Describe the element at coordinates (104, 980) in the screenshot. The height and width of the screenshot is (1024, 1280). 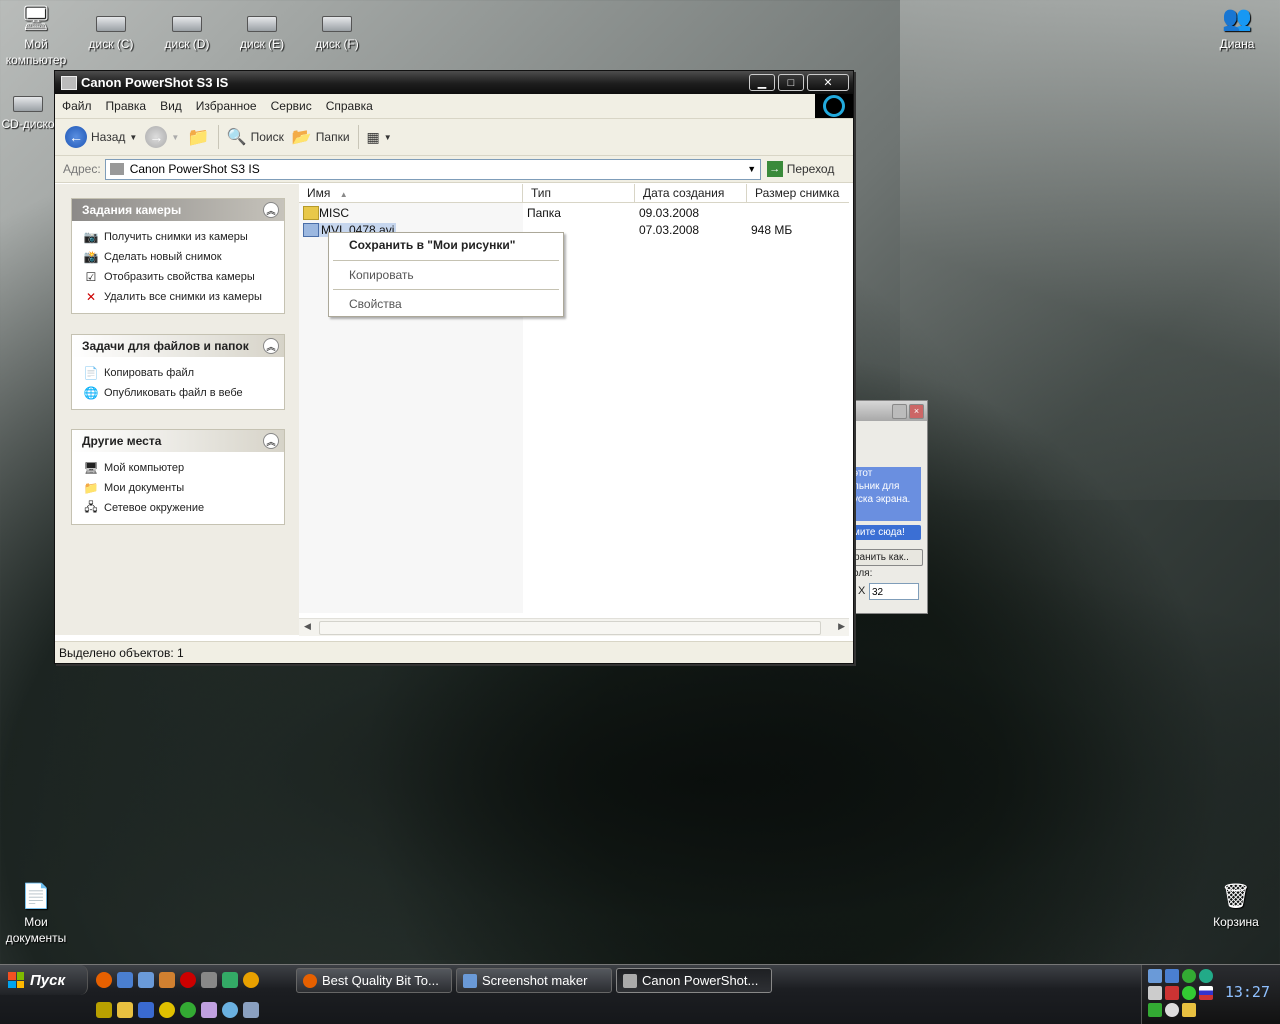
I see `firefox-icon` at that location.